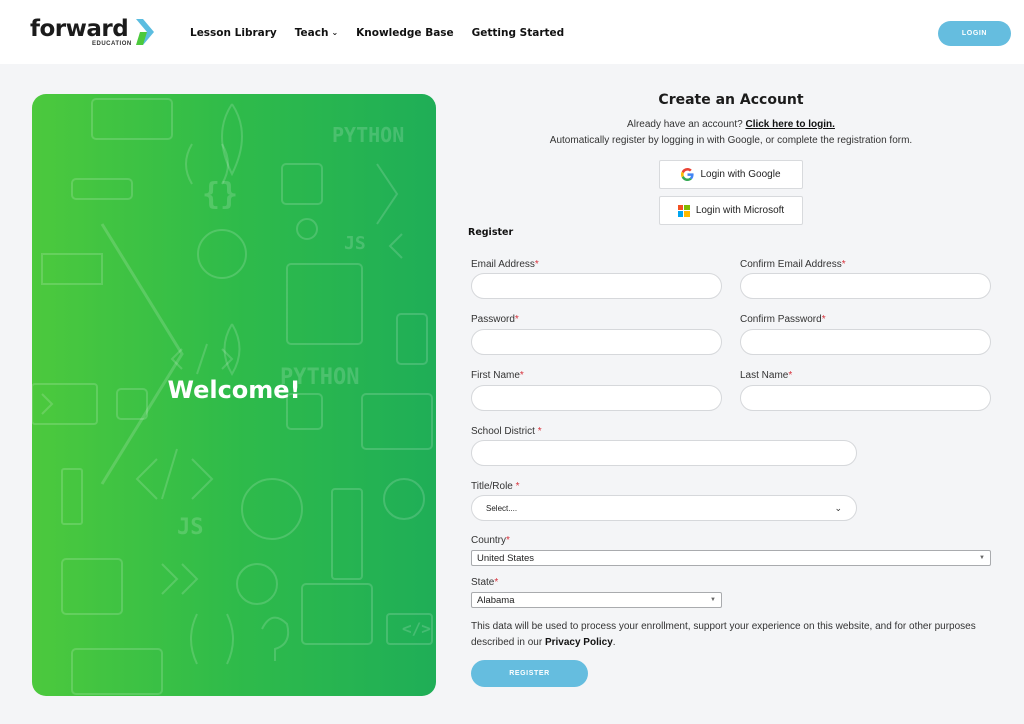 This screenshot has width=1024, height=724. Describe the element at coordinates (311, 33) in the screenshot. I see `nav-label: Teach` at that location.